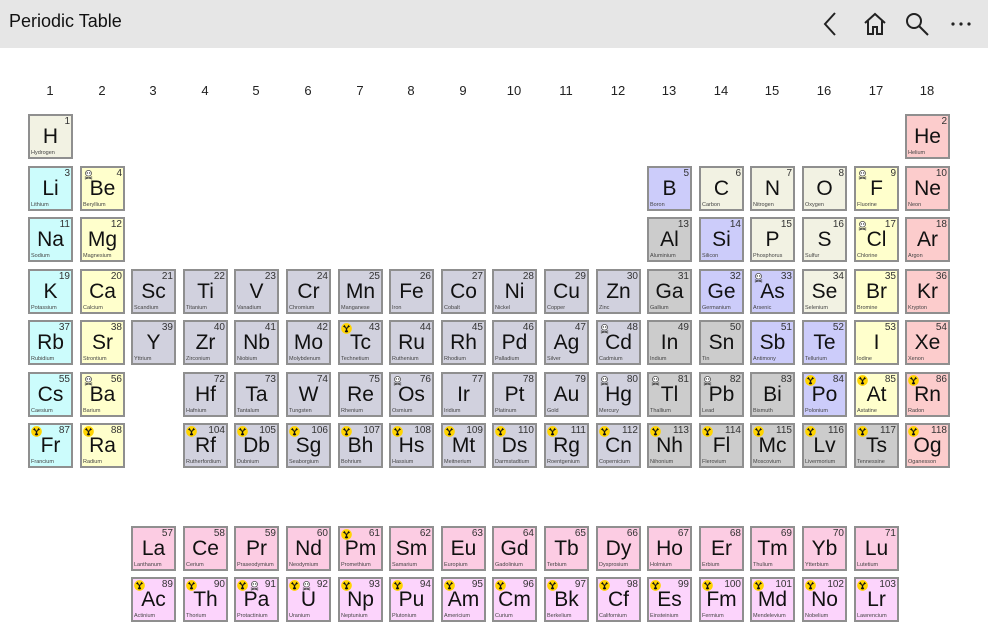 Image resolution: width=988 pixels, height=635 pixels. Describe the element at coordinates (566, 291) in the screenshot. I see `element-cell-copper: 29 Cu Copper` at that location.